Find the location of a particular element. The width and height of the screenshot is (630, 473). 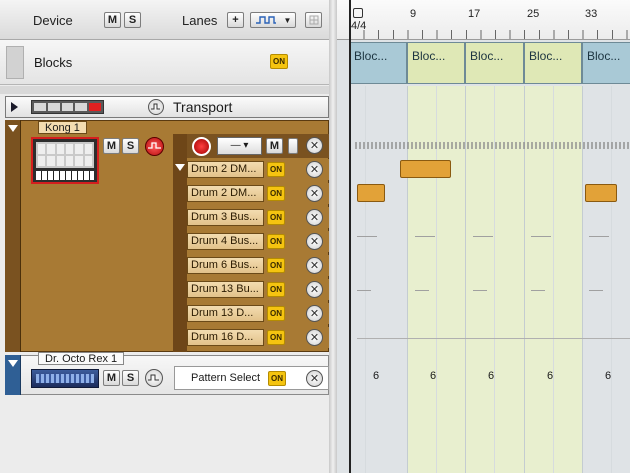

grid-toggle-icon is located at coordinates (313, 20).